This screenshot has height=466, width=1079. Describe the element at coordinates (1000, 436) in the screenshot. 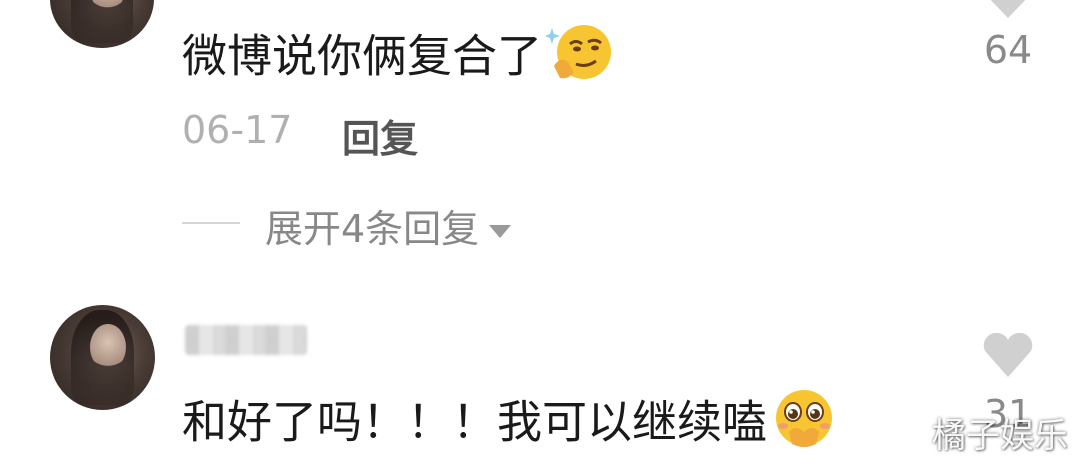

I see `watermark: 橘子娱乐` at that location.